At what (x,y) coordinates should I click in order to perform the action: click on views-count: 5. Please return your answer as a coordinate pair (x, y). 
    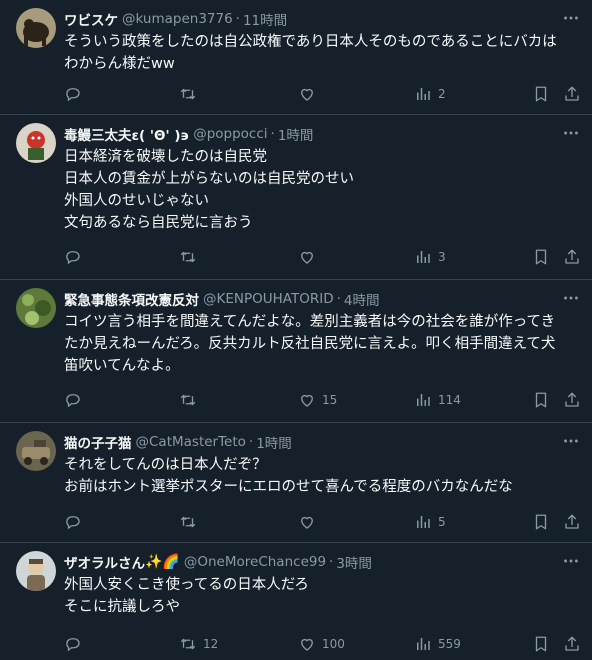
    Looking at the image, I should click on (442, 522).